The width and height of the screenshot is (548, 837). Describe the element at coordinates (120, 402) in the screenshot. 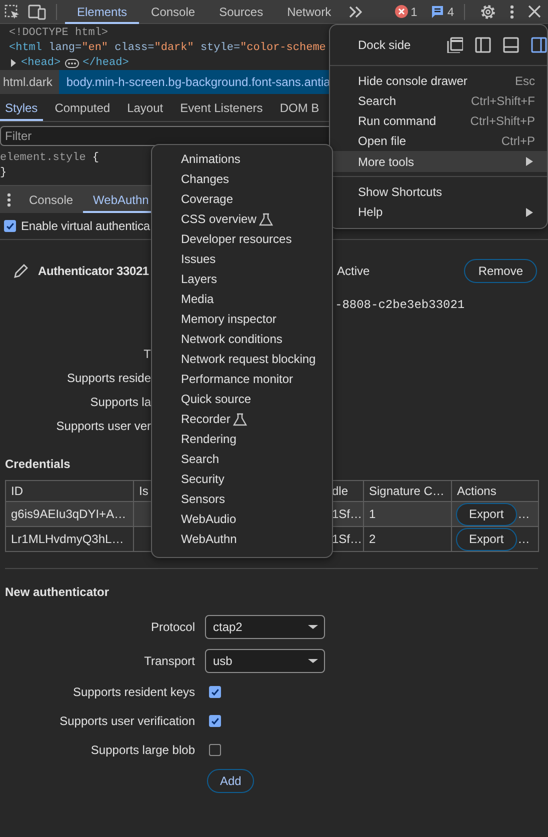

I see `property-label: Supports la` at that location.